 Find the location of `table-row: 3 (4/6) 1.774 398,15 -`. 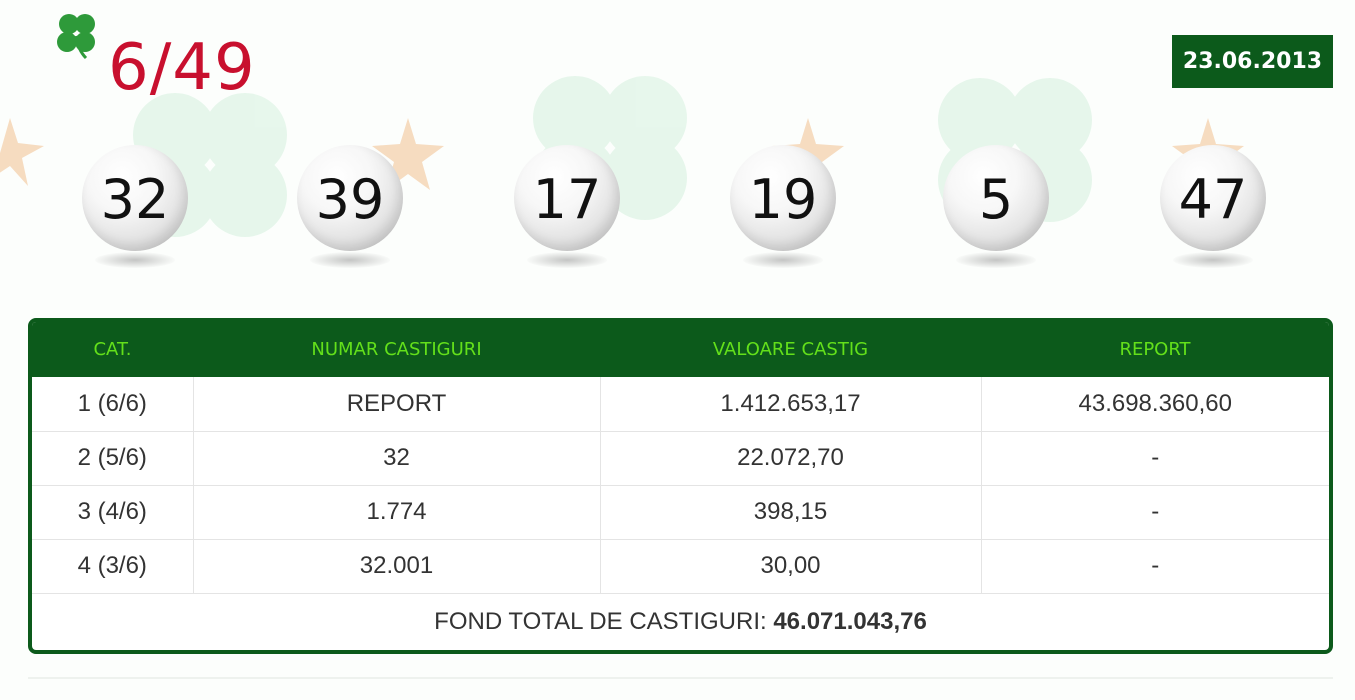

table-row: 3 (4/6) 1.774 398,15 - is located at coordinates (680, 512).